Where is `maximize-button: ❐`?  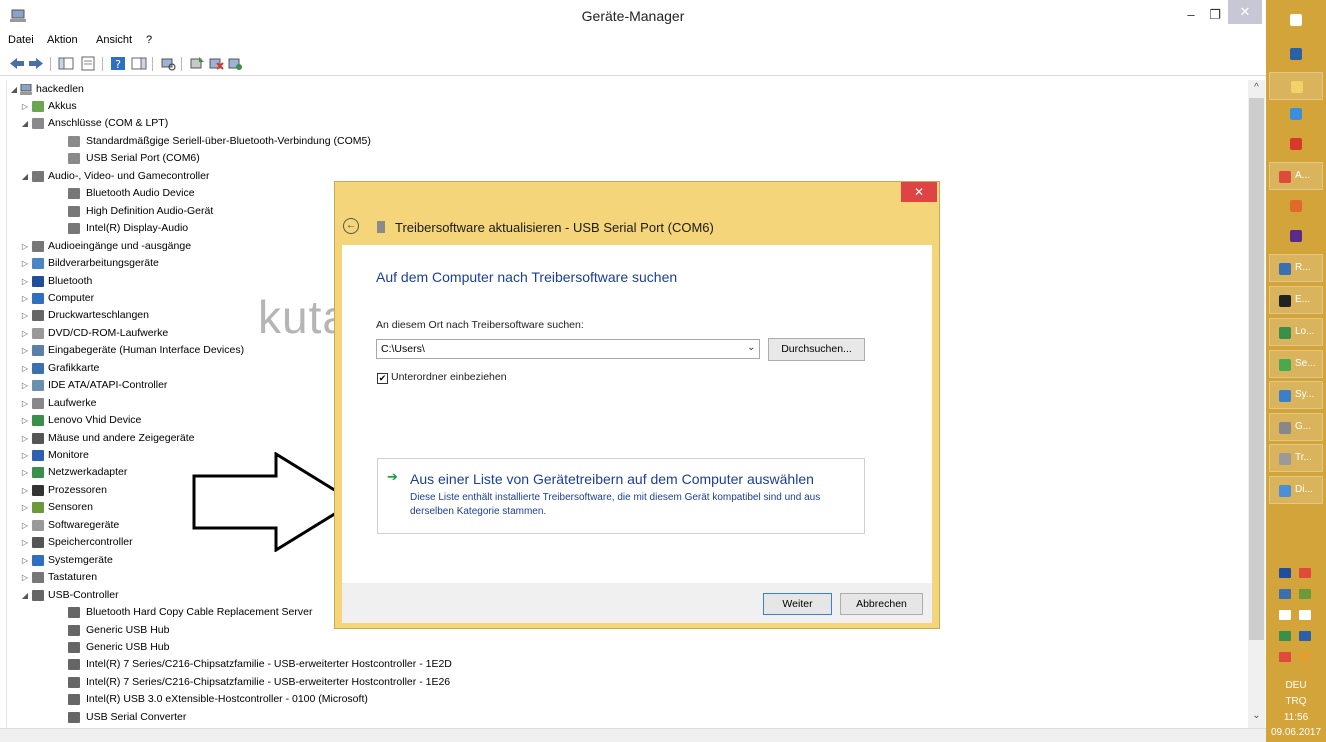 maximize-button: ❐ is located at coordinates (1215, 15).